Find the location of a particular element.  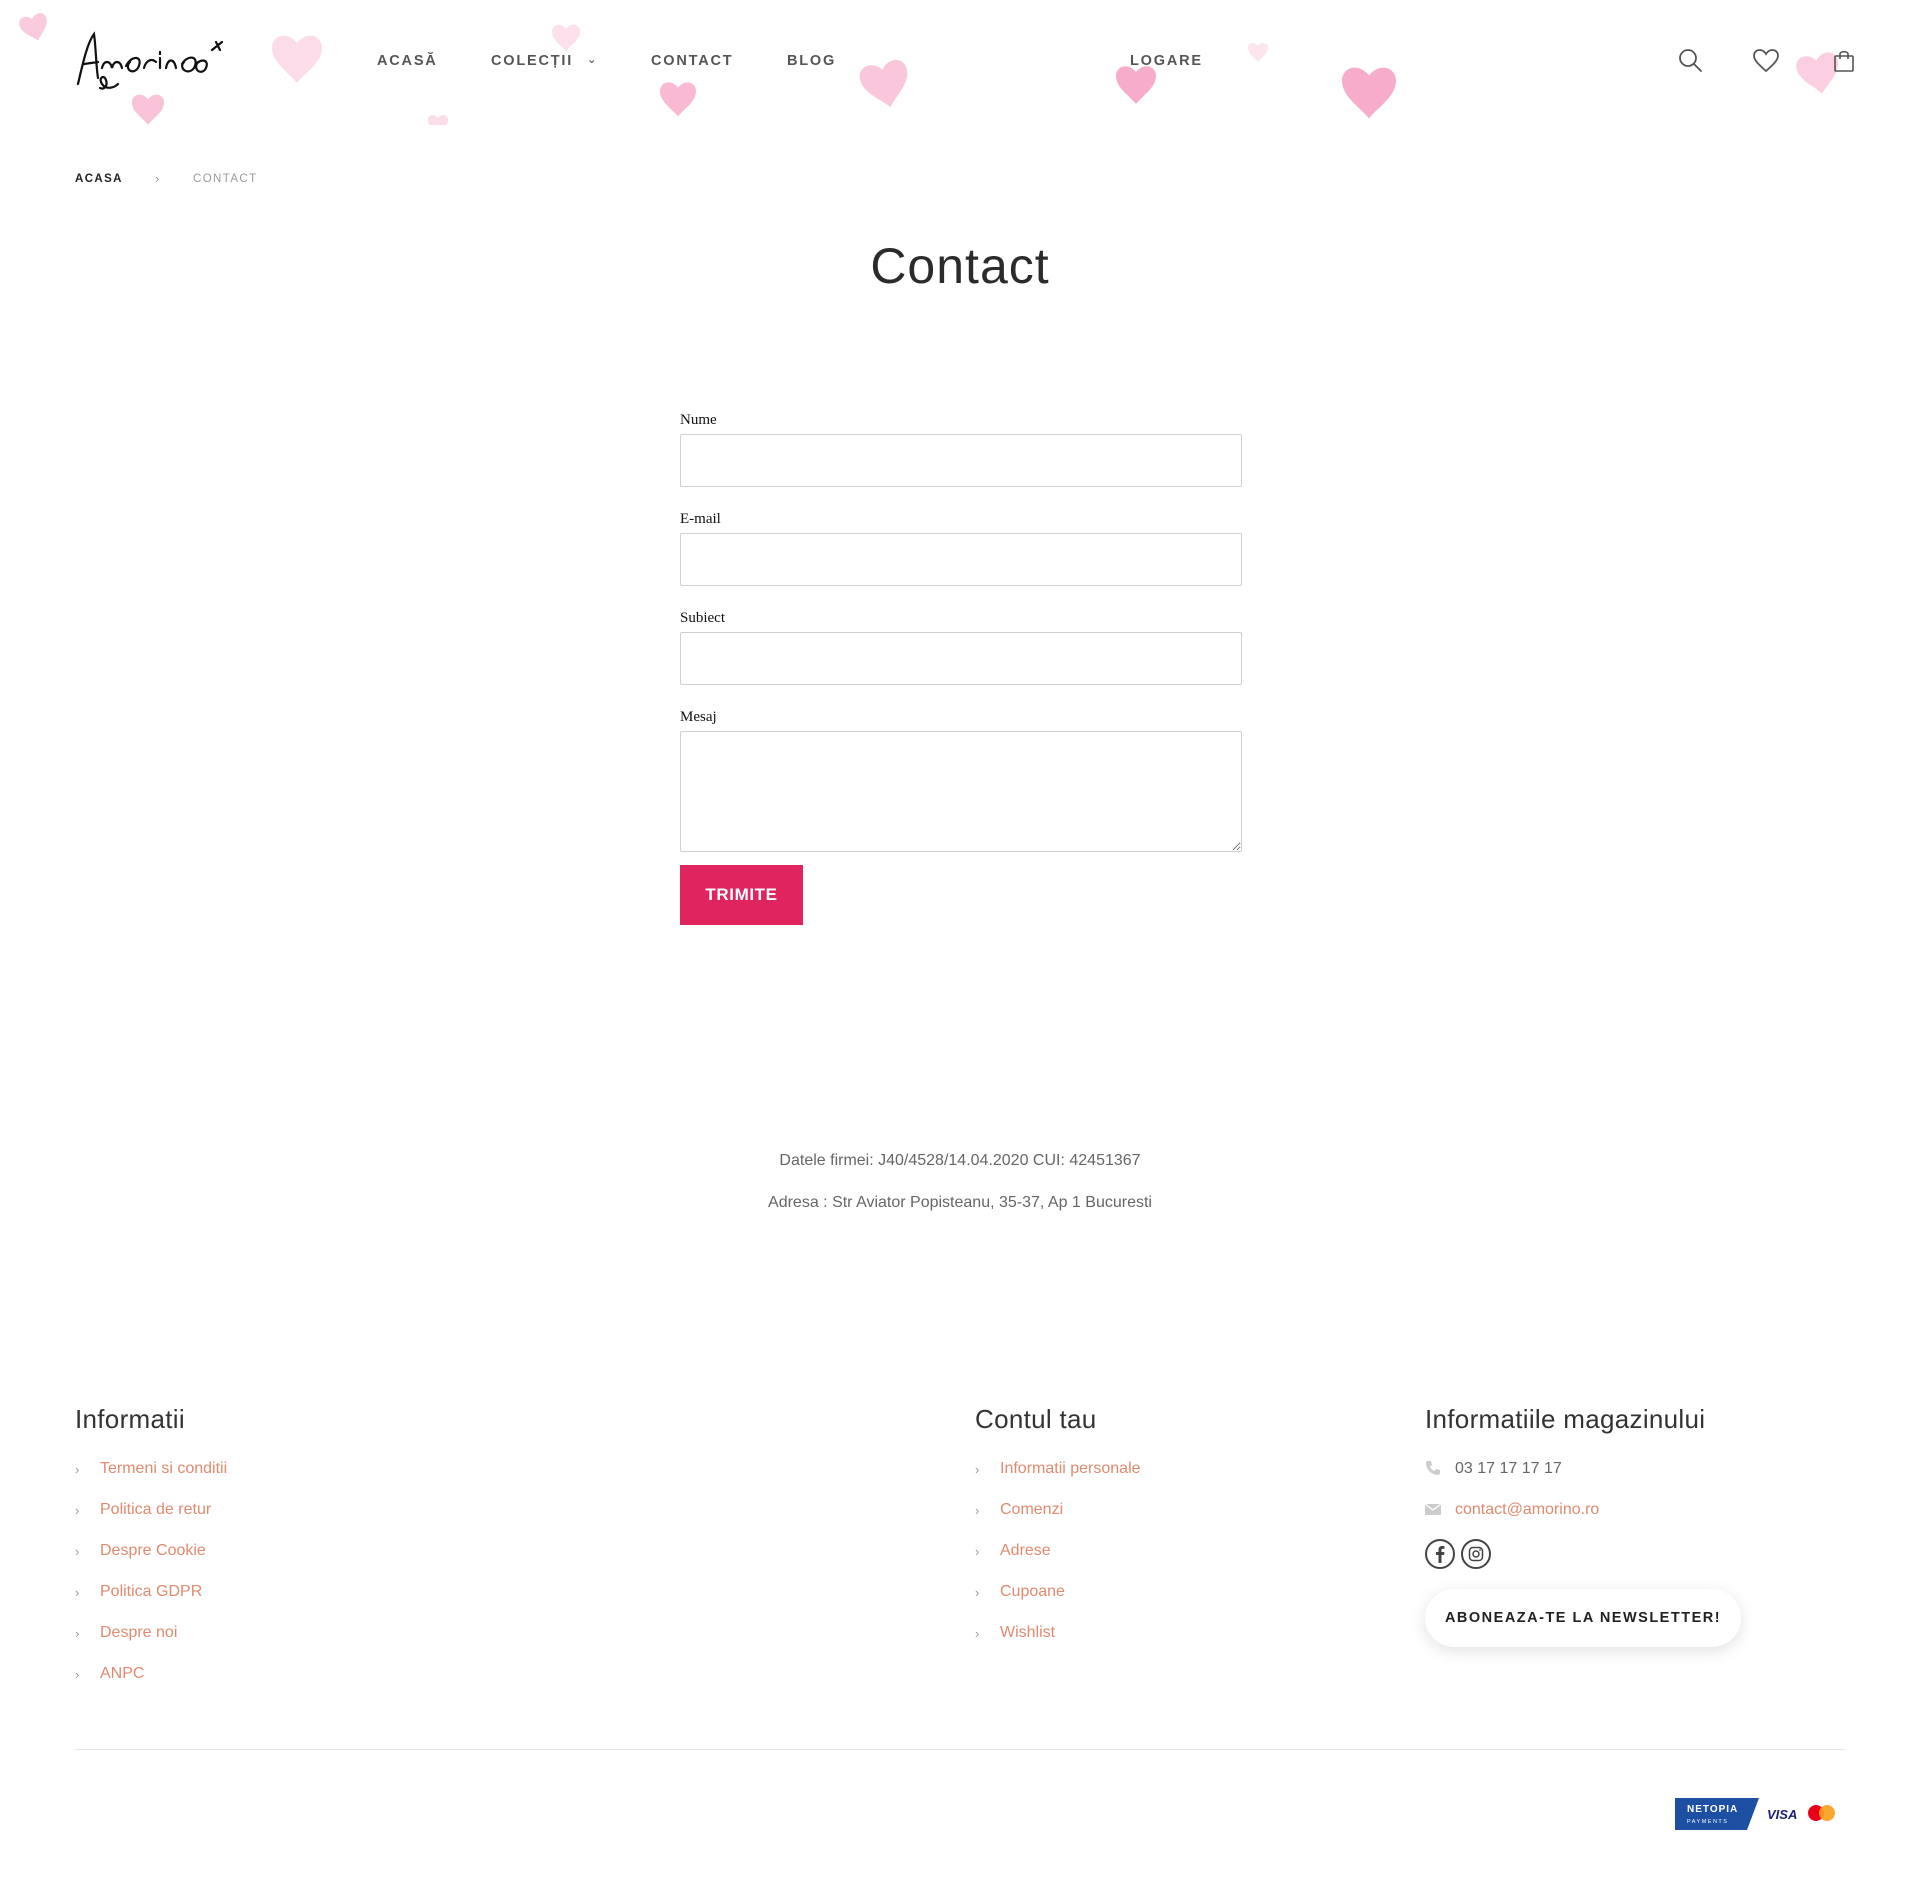

footer-link-despre-noi: › Despre noi is located at coordinates (151, 1644).